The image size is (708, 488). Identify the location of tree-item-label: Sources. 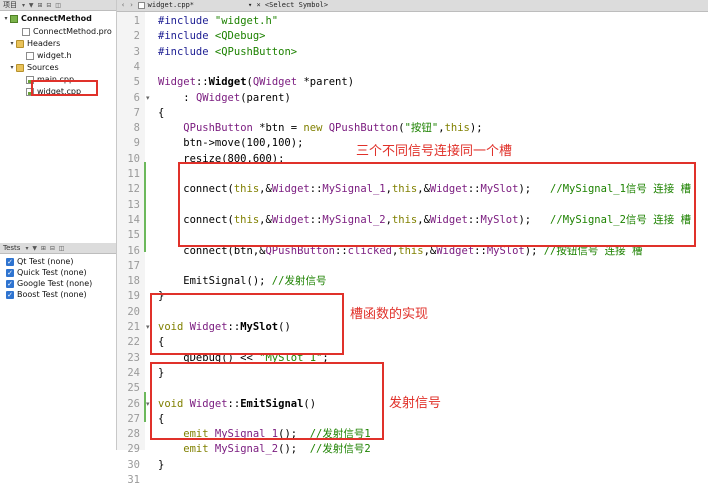
(43, 67).